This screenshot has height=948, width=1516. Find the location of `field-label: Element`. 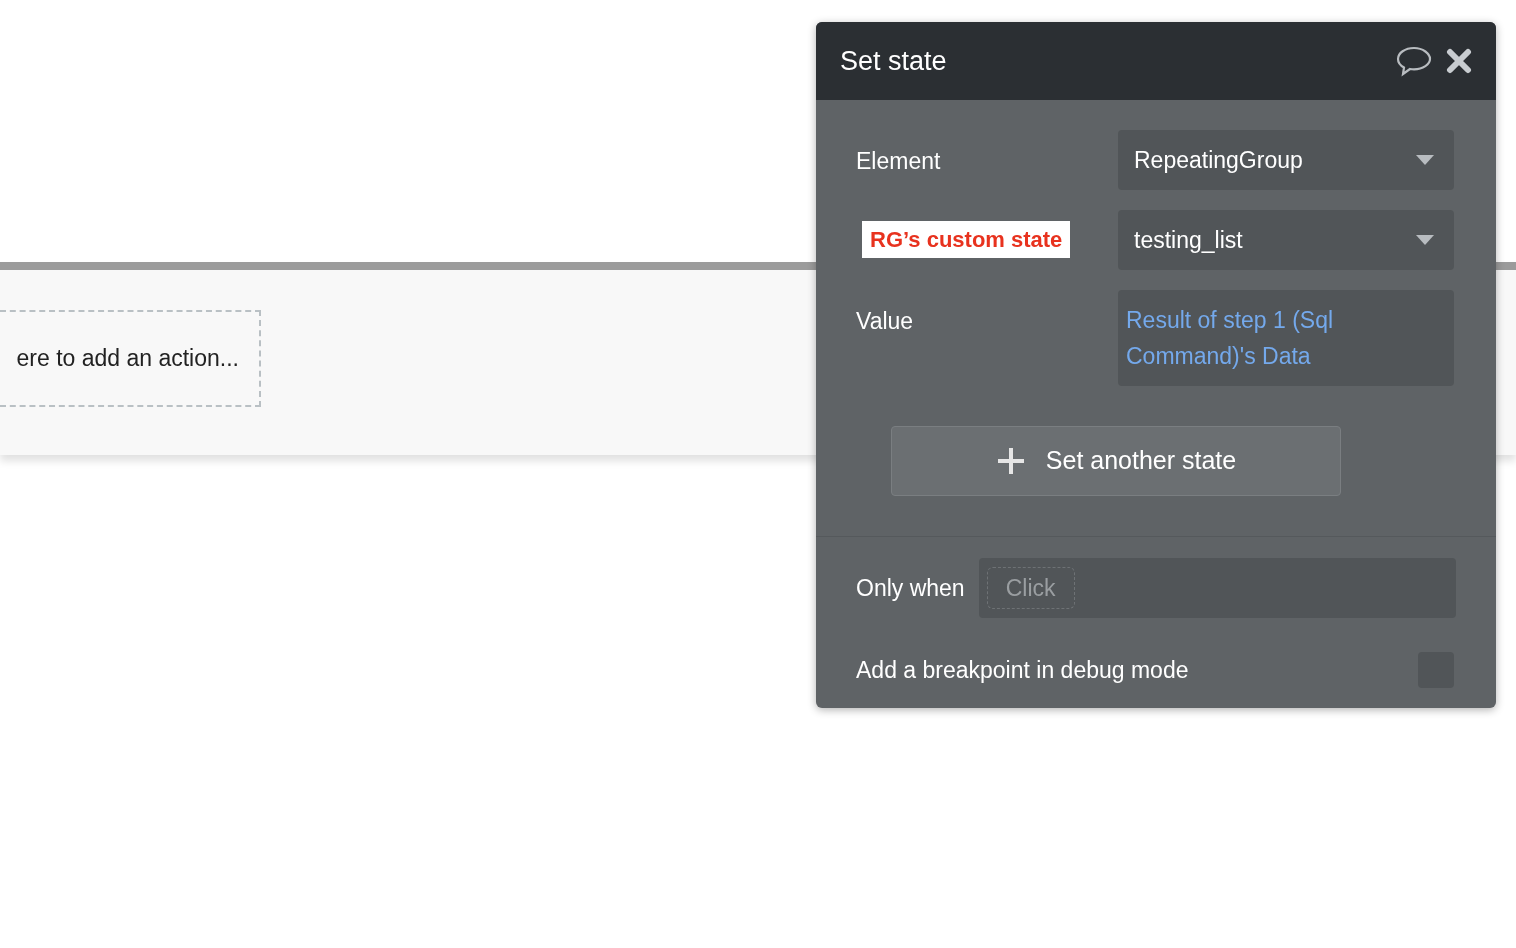

field-label: Element is located at coordinates (898, 161).